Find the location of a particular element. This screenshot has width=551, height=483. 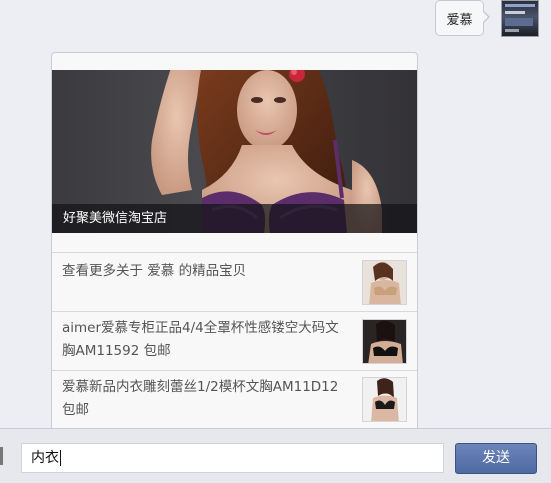

outgoing-message-bubble: 爱慕 is located at coordinates (459, 18).